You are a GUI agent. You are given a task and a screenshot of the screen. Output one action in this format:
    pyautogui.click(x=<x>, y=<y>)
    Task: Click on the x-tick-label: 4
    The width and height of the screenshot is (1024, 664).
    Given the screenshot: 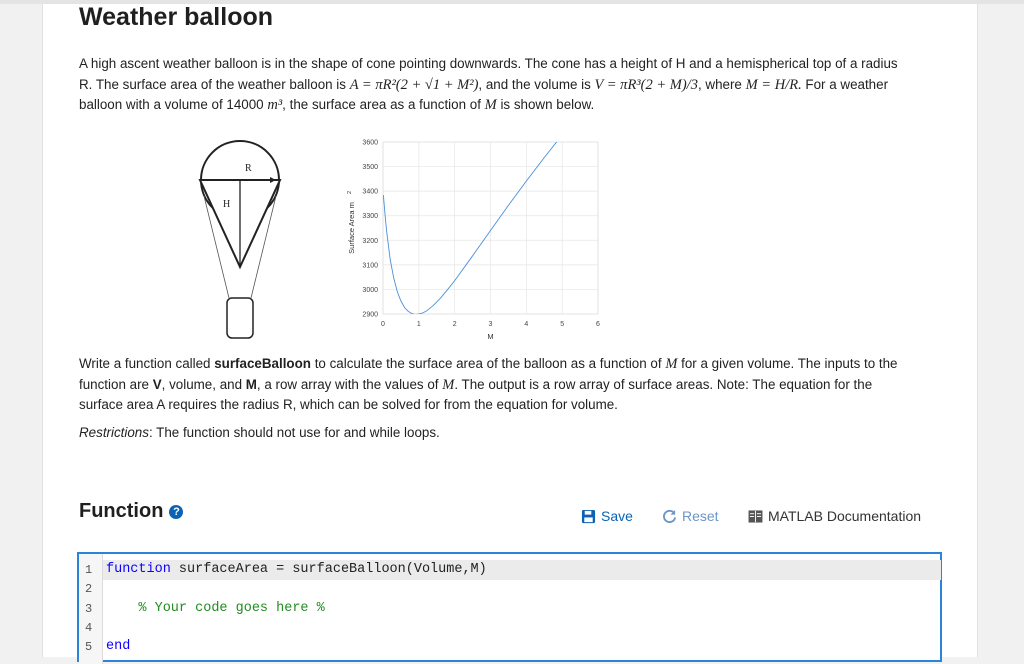 What is the action you would take?
    pyautogui.click(x=526, y=324)
    